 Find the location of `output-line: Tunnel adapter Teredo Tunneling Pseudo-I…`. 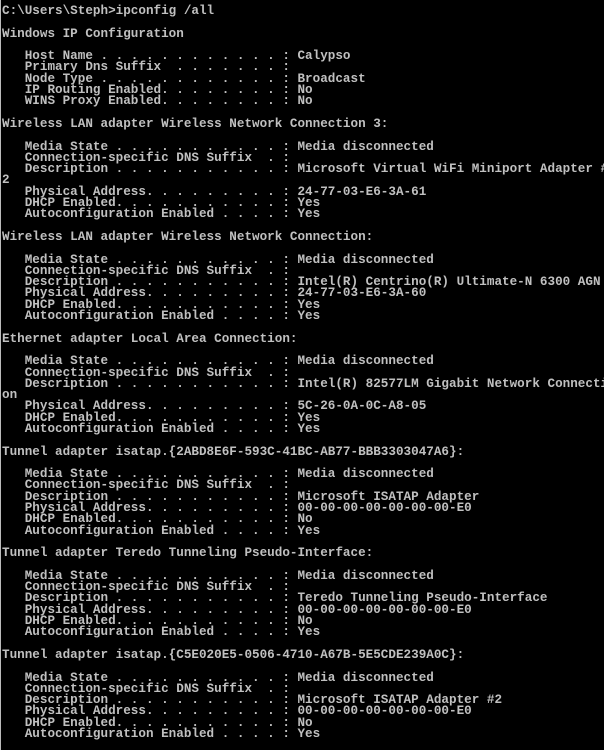

output-line: Tunnel adapter Teredo Tunneling Pseudo-I… is located at coordinates (188, 553).